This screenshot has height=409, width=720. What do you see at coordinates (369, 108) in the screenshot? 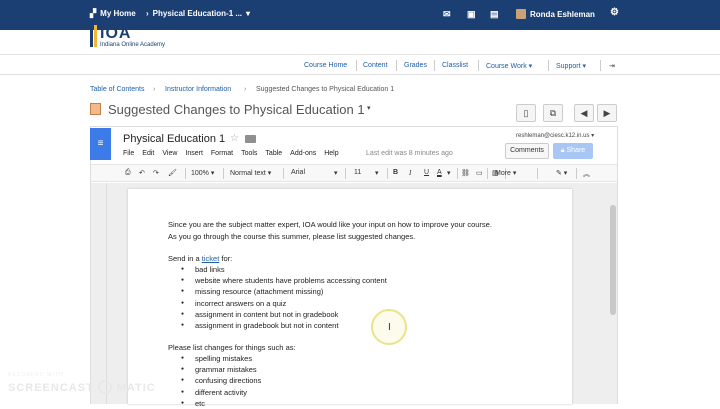
I see `title-menu-caret-icon: ▾` at bounding box center [369, 108].